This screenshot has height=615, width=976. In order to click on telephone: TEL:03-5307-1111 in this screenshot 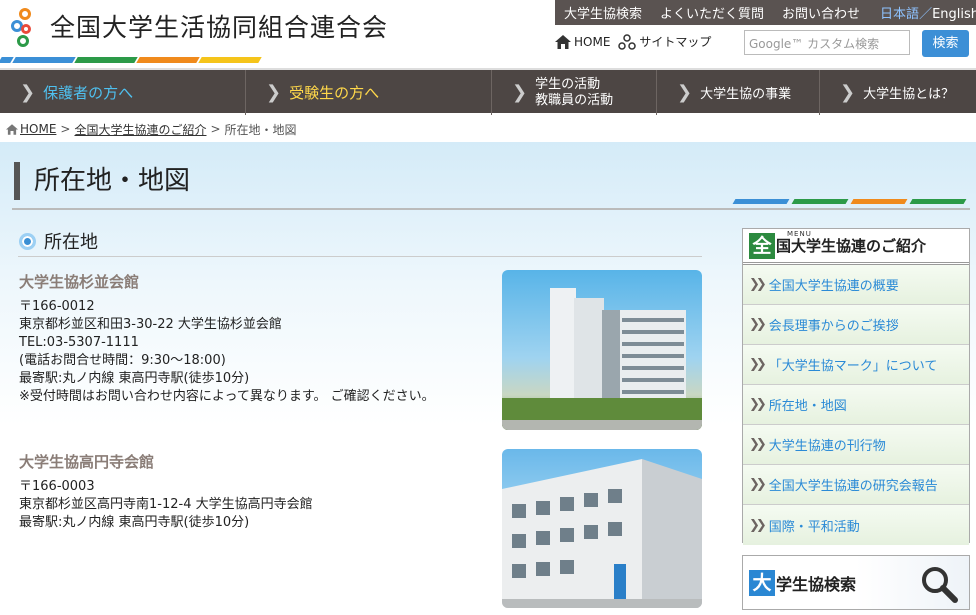, I will do `click(79, 342)`.